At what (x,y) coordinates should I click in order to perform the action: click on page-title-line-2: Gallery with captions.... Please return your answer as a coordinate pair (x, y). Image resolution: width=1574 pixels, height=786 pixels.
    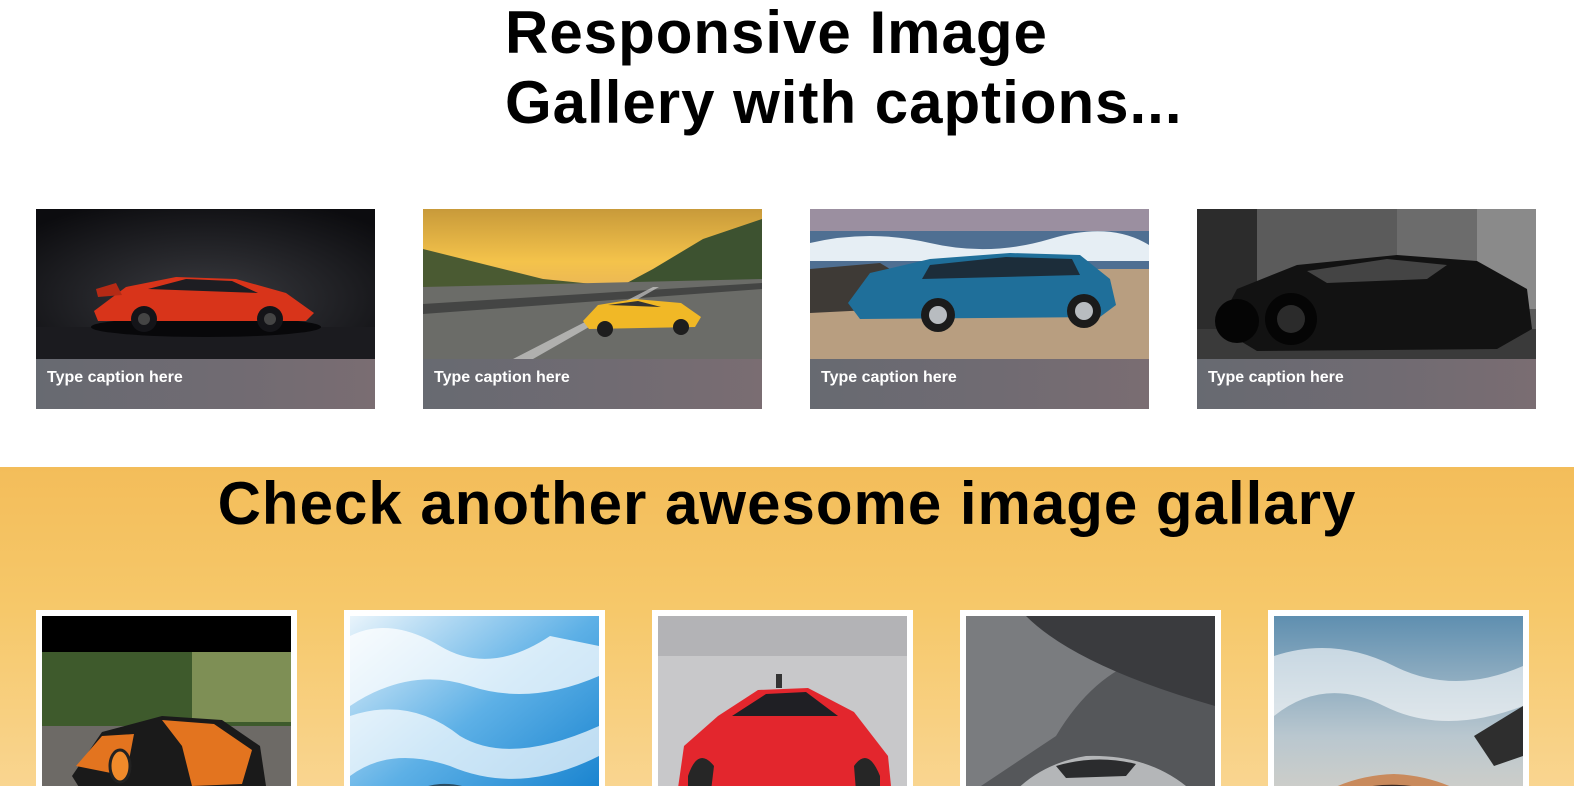
    Looking at the image, I should click on (844, 102).